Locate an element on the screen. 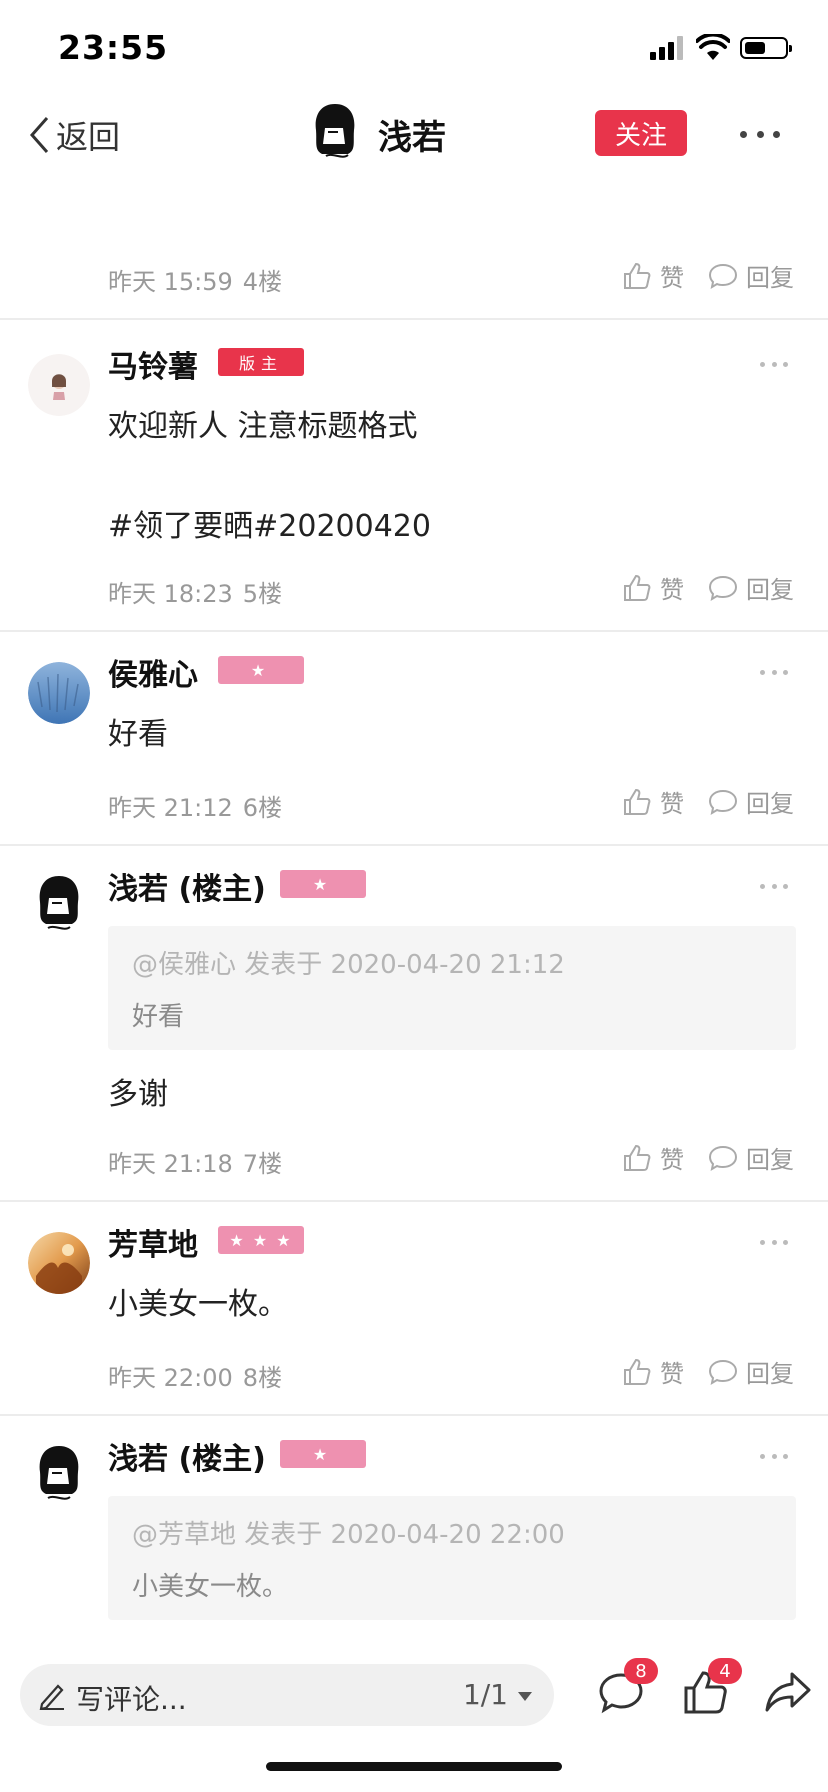 Image resolution: width=828 pixels, height=1792 pixels. post-meta: 昨天 18:23 5楼 is located at coordinates (195, 591).